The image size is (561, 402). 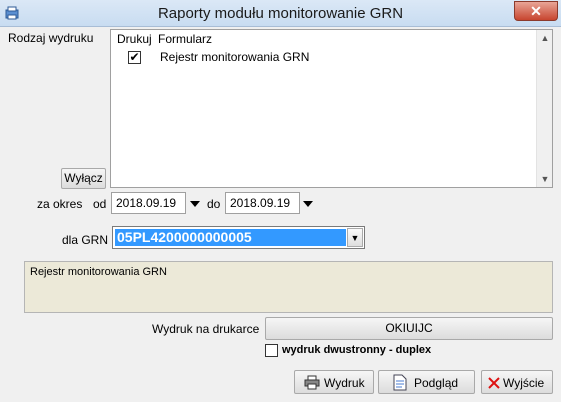 What do you see at coordinates (230, 237) in the screenshot?
I see `grn-selected-value: 05PL4200000000005` at bounding box center [230, 237].